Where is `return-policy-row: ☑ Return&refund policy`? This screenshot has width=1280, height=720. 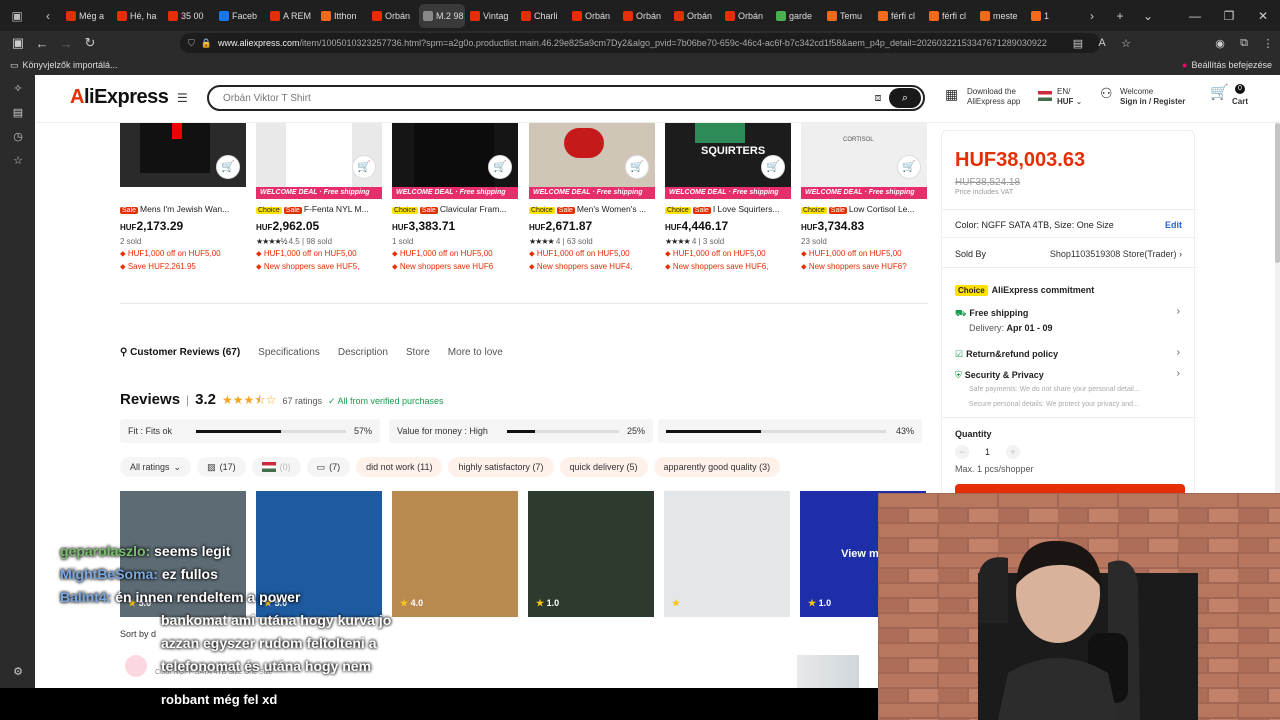 return-policy-row: ☑ Return&refund policy is located at coordinates (1006, 354).